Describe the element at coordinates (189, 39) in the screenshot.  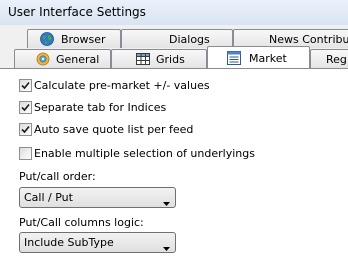
I see `tab-label: Dialogs` at that location.